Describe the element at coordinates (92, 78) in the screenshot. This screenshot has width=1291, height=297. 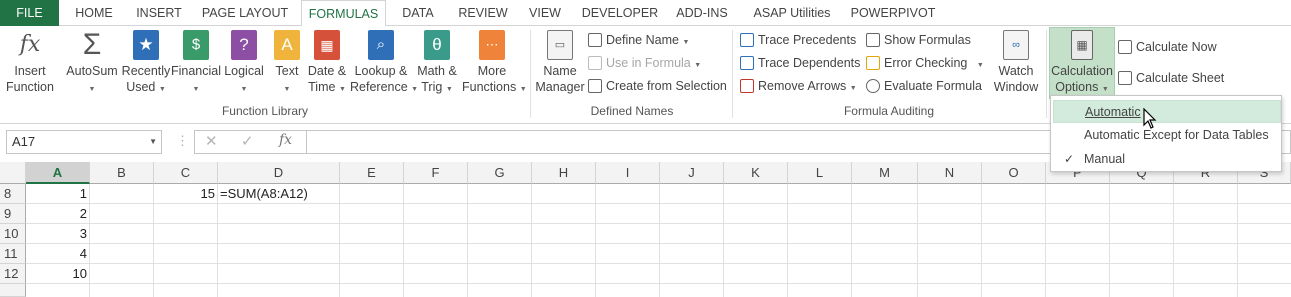
I see `autosum-label: AutoSum ▼` at that location.